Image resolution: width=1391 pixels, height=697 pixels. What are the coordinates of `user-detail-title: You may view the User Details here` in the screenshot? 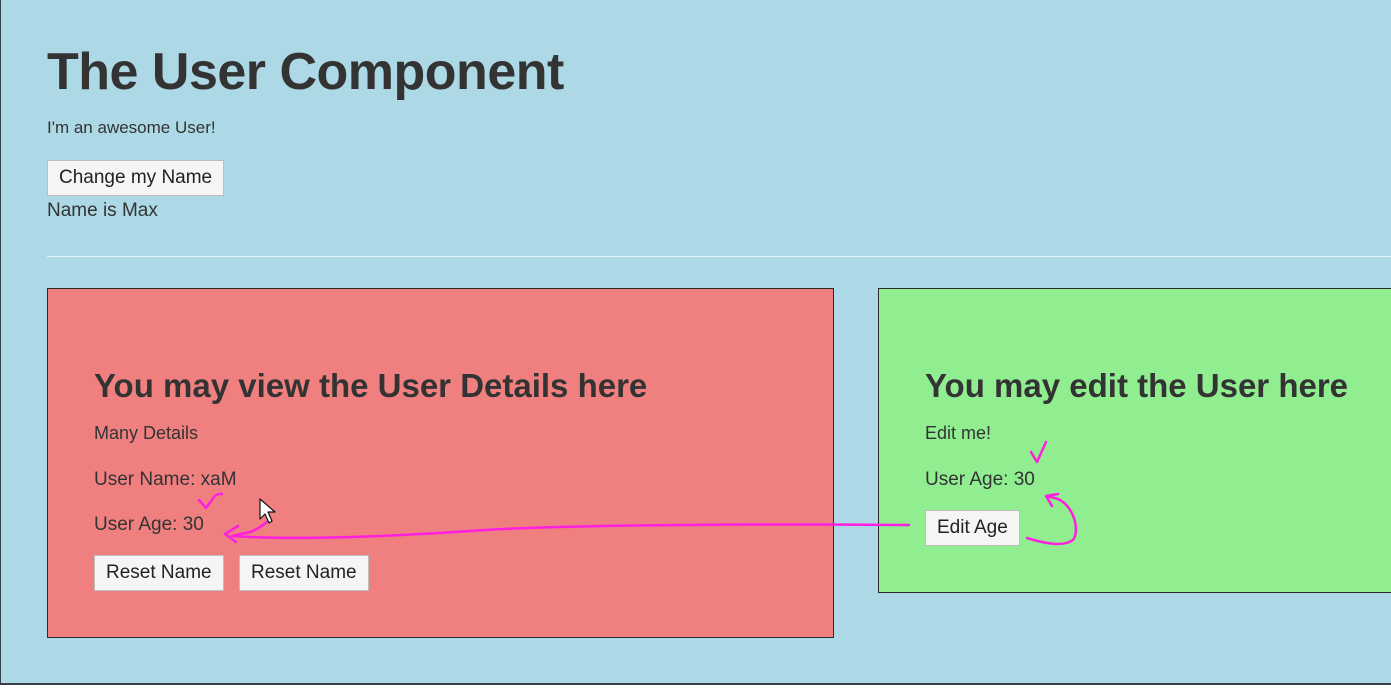 It's located at (371, 385).